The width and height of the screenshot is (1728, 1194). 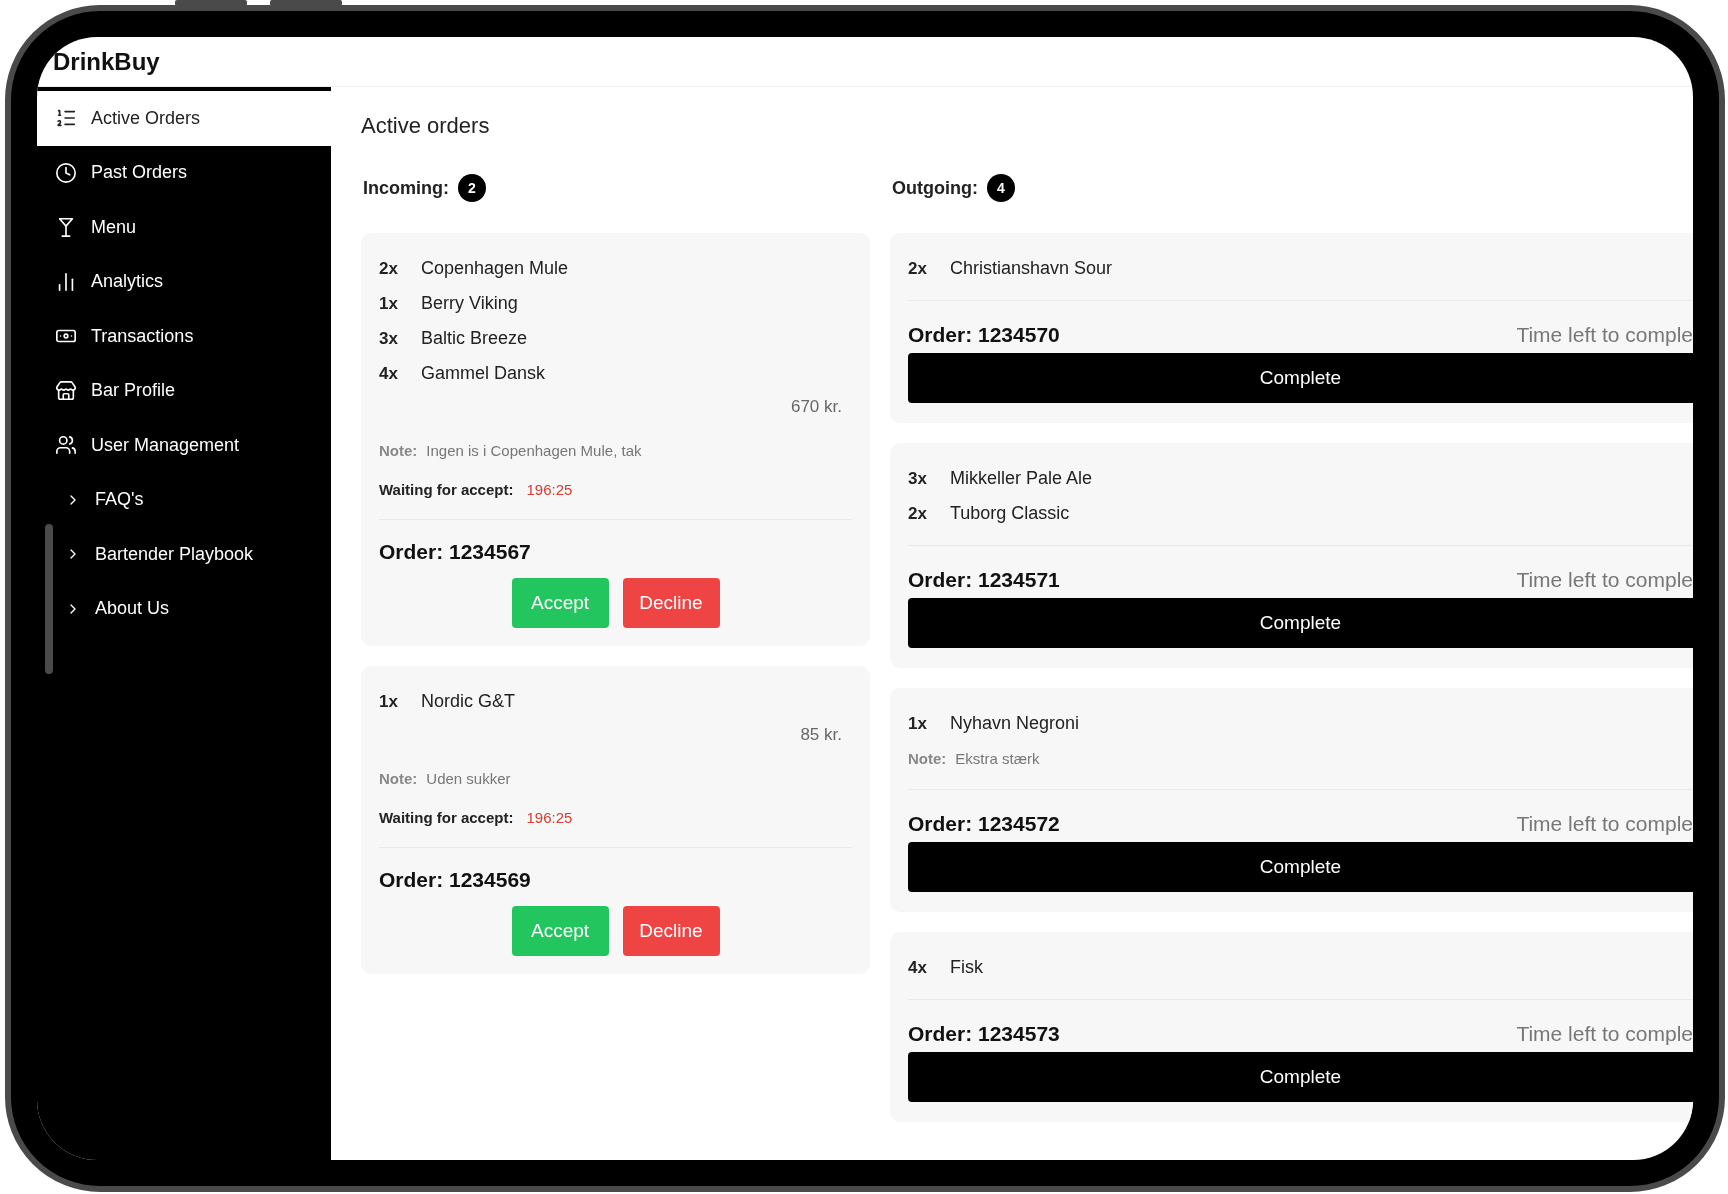 I want to click on order-price: 85 kr., so click(x=821, y=735).